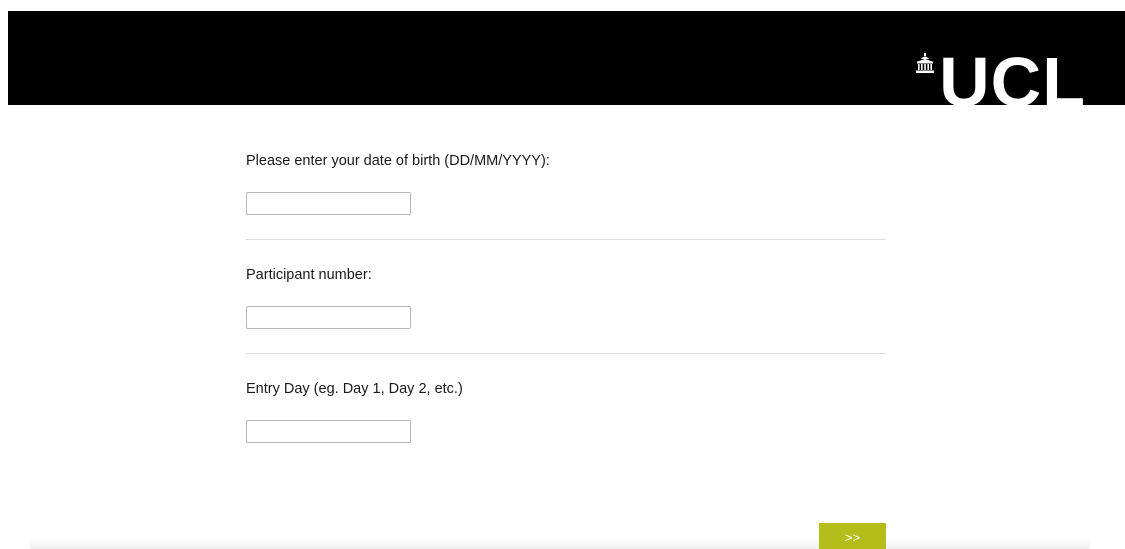  Describe the element at coordinates (328, 431) in the screenshot. I see `entry-day-input` at that location.